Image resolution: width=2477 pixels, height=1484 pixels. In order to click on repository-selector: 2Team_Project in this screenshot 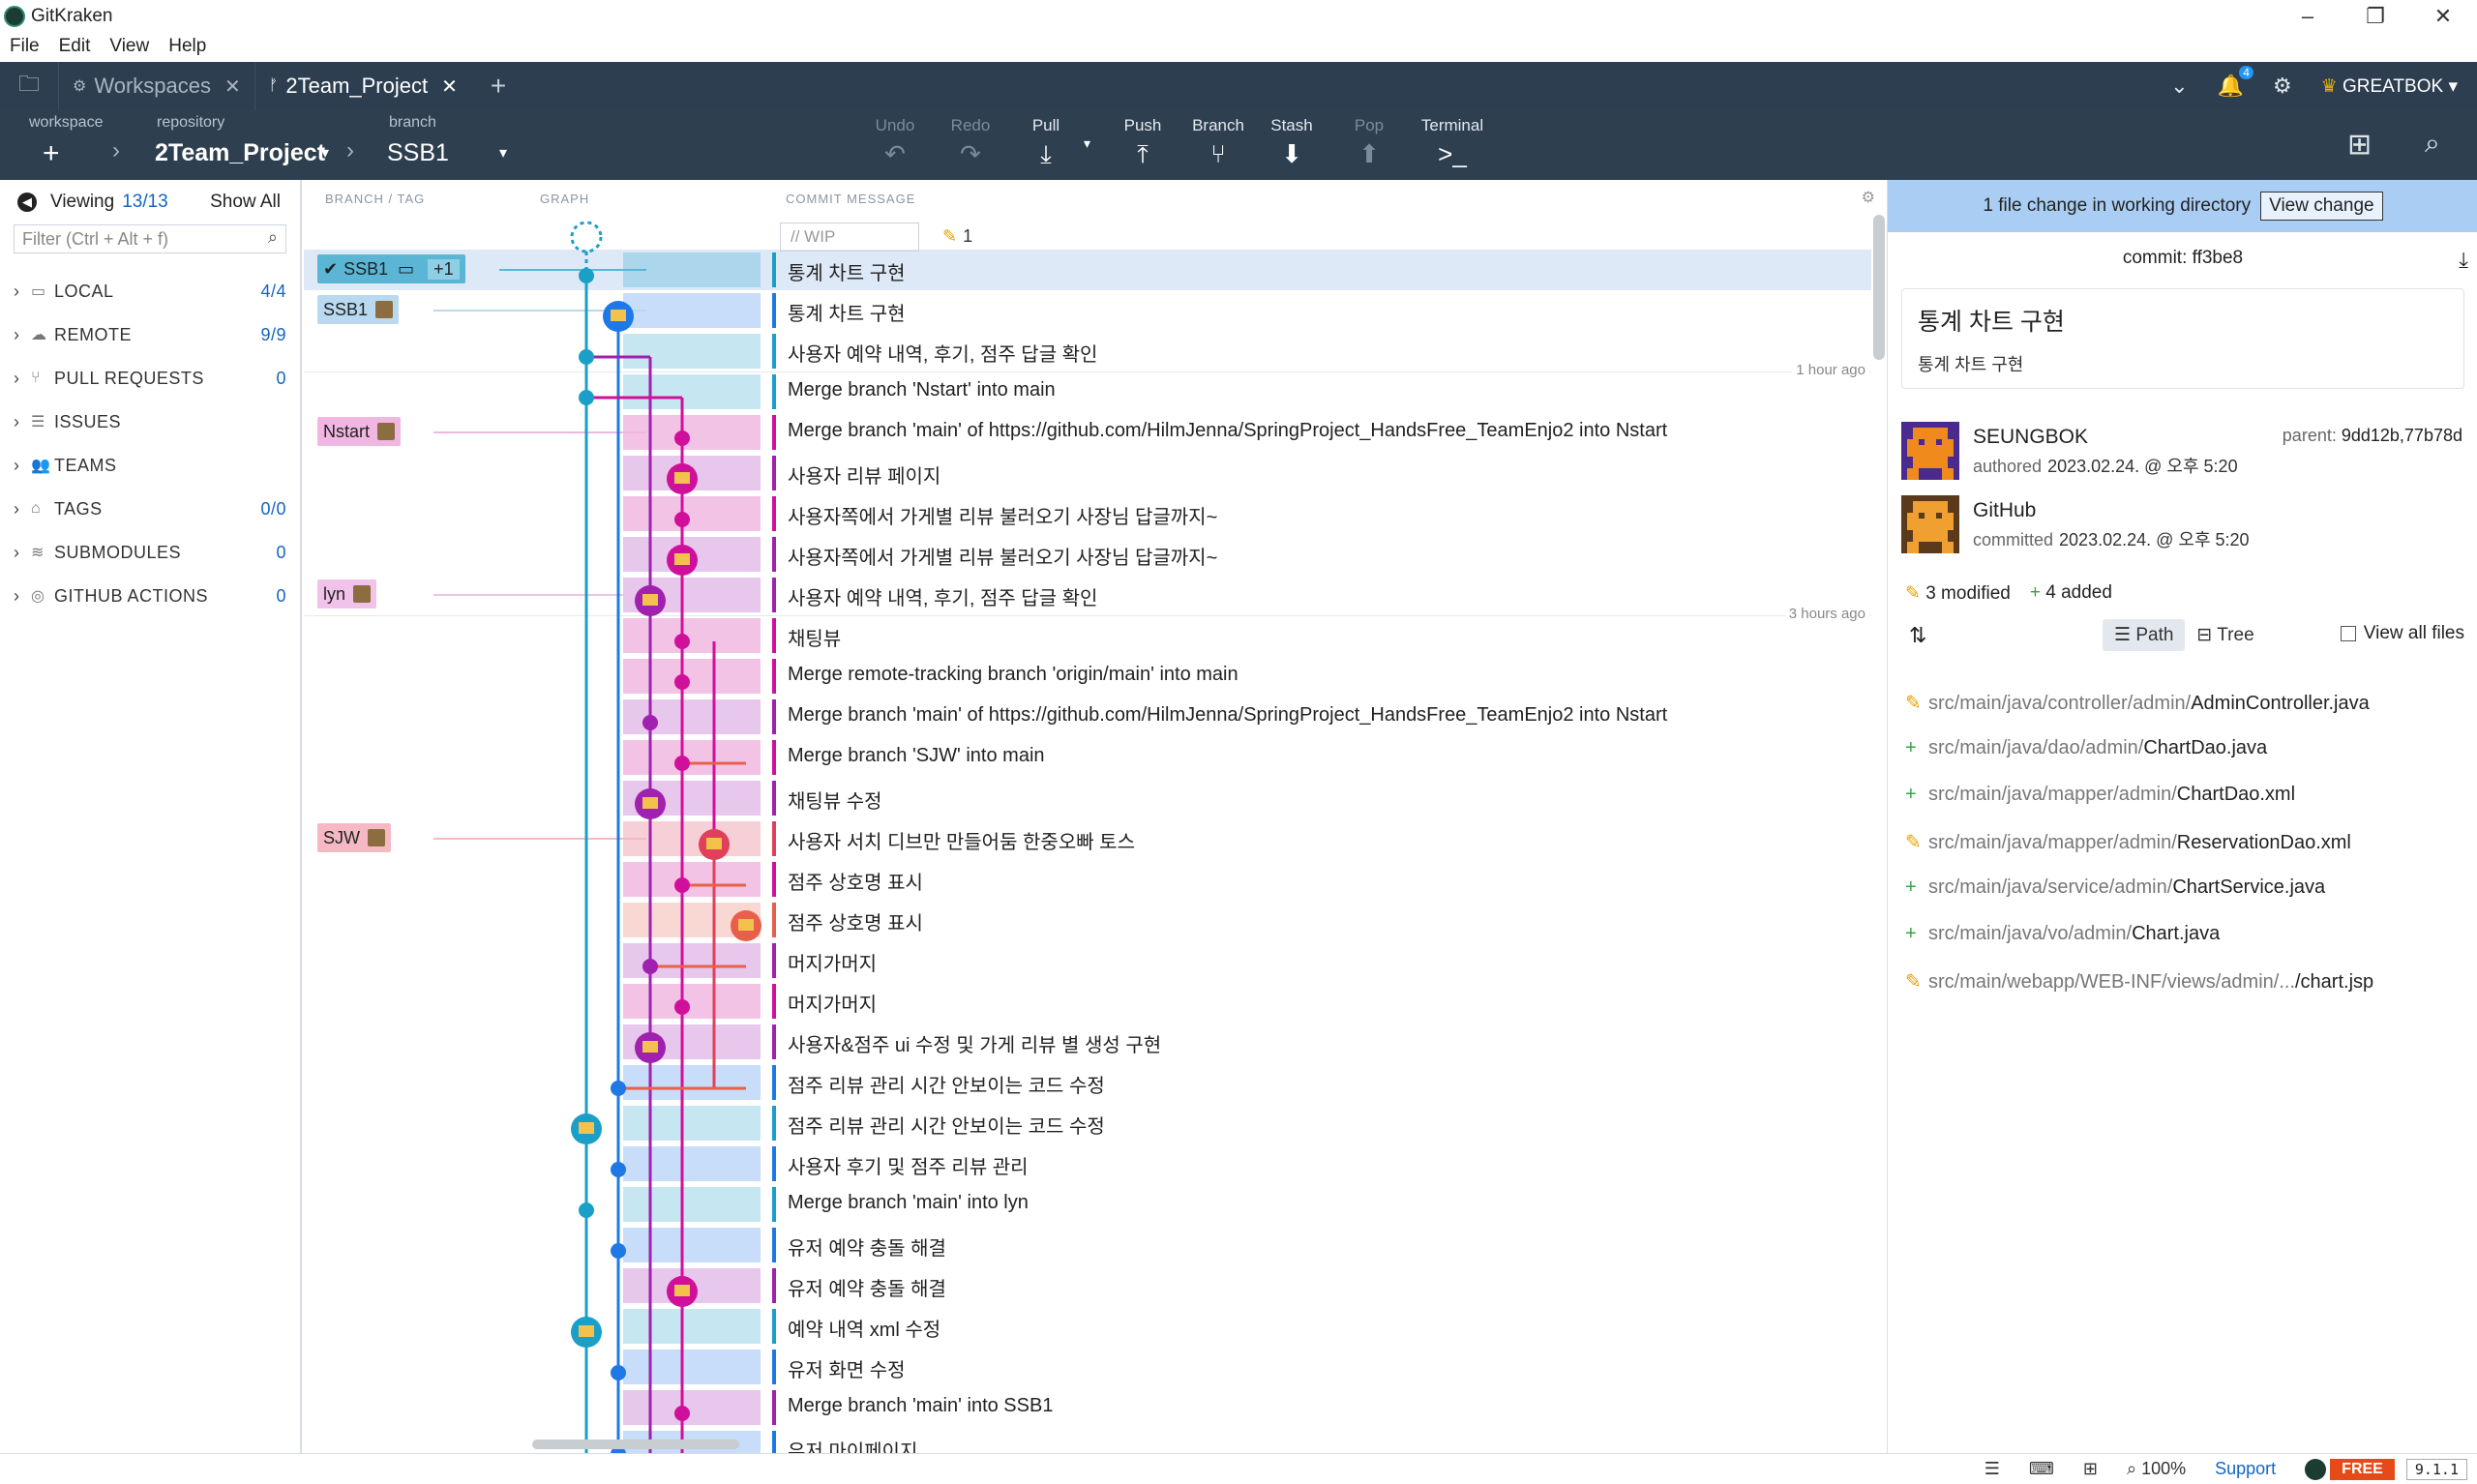, I will do `click(240, 153)`.